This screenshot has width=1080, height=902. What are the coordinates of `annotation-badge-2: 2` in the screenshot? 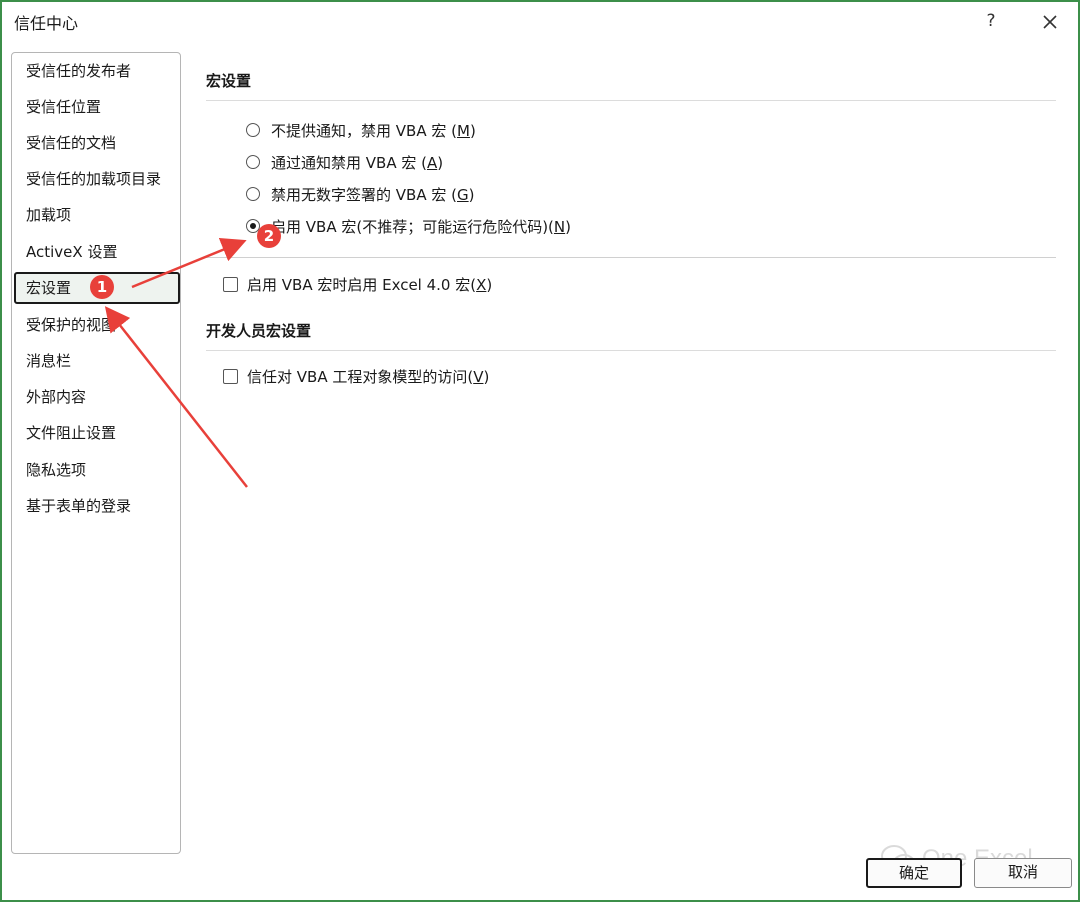 It's located at (269, 236).